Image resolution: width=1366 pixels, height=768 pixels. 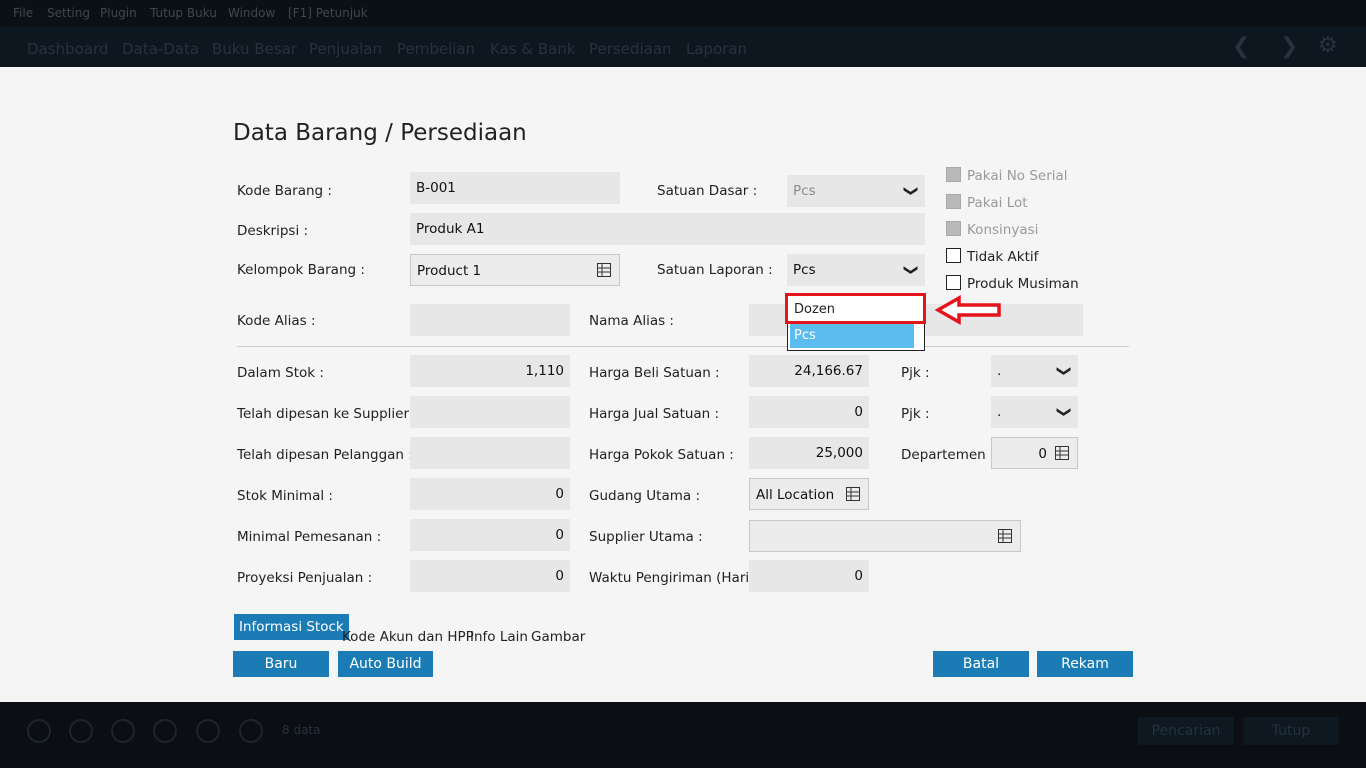 I want to click on add-icon, so click(x=39, y=731).